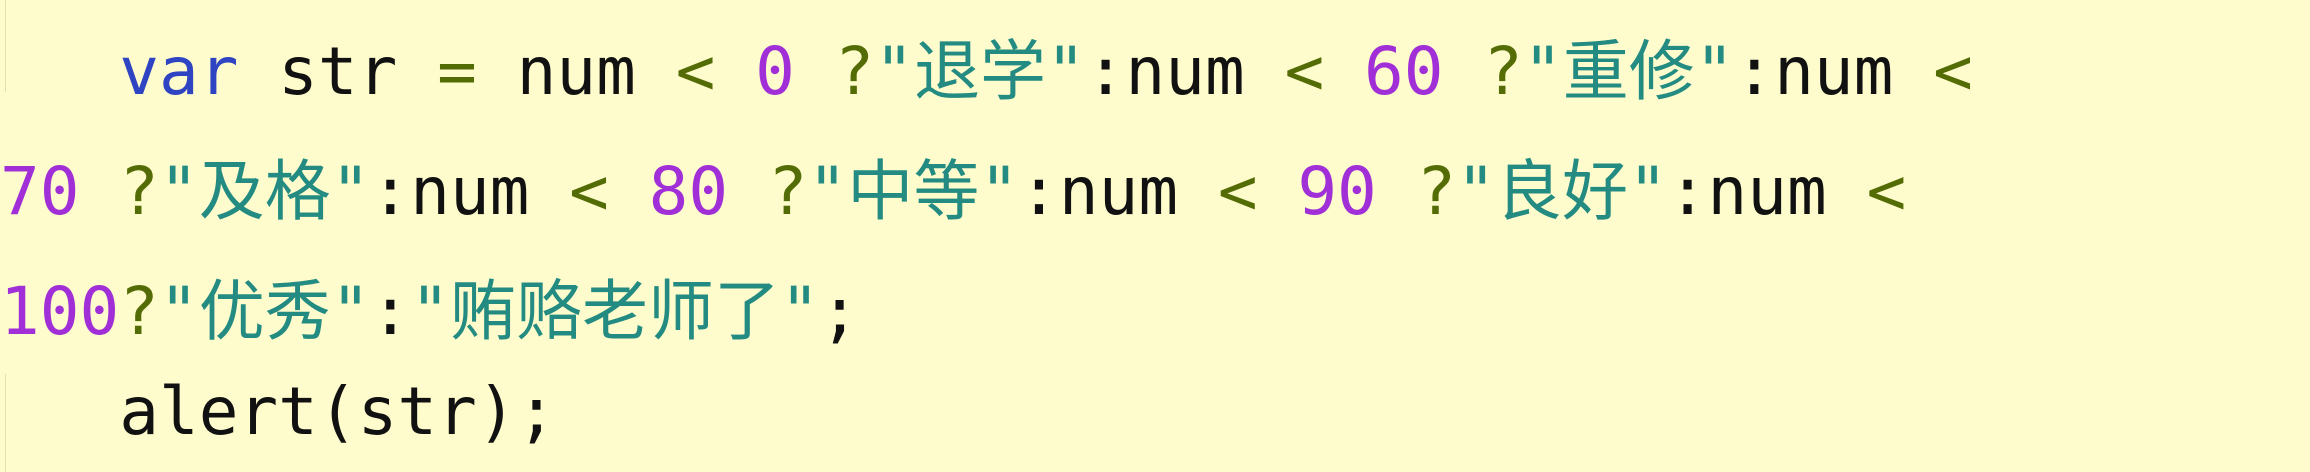  I want to click on code-text: str, so click(338, 71).